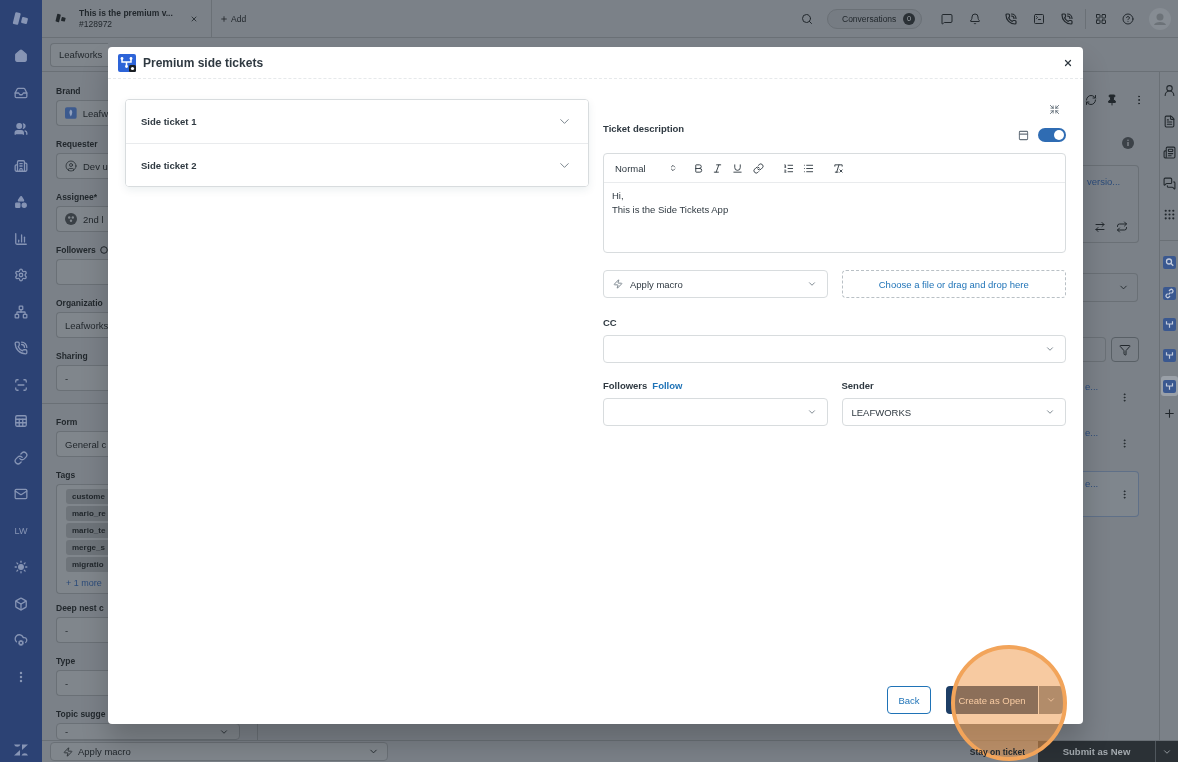 This screenshot has height=762, width=1178. I want to click on refresh-icon, so click(1091, 100).